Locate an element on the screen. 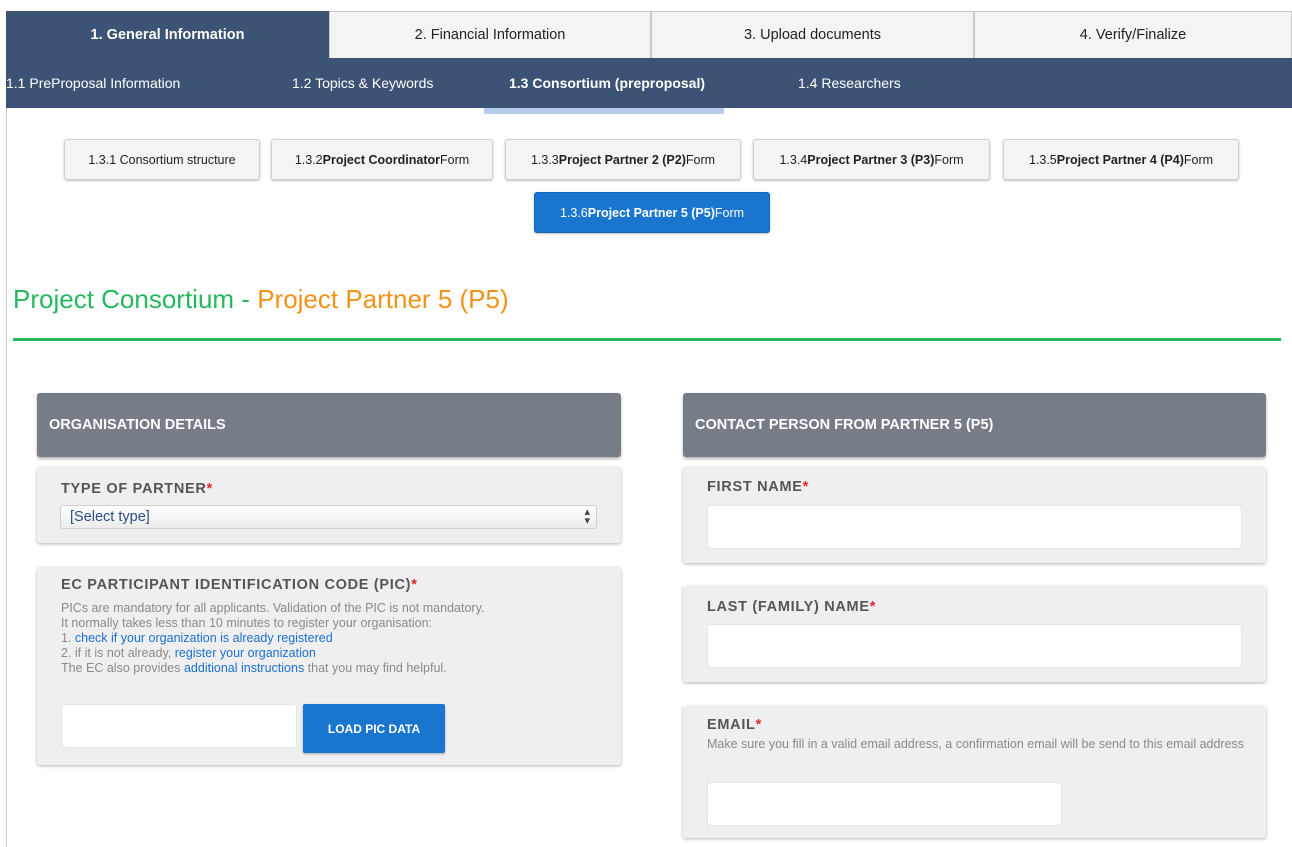  type-of-partner-card: TYPE OF PARTNER* [Select type] ▴ ▾ is located at coordinates (329, 505).